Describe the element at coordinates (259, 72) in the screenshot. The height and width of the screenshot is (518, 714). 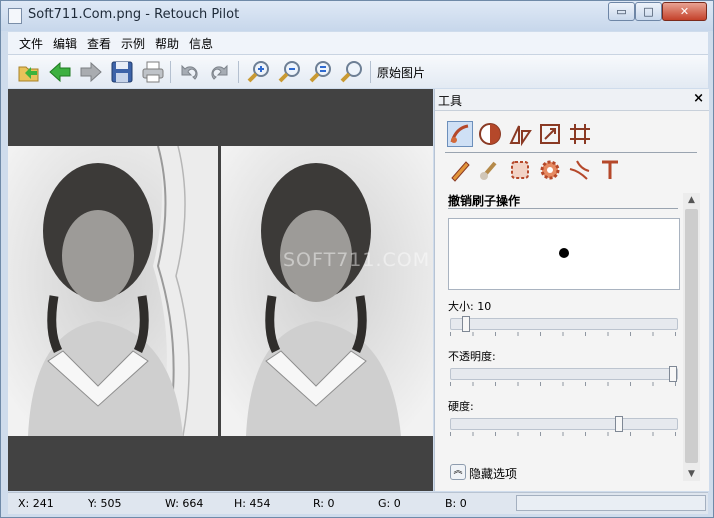
I see `zoom-in-icon` at that location.